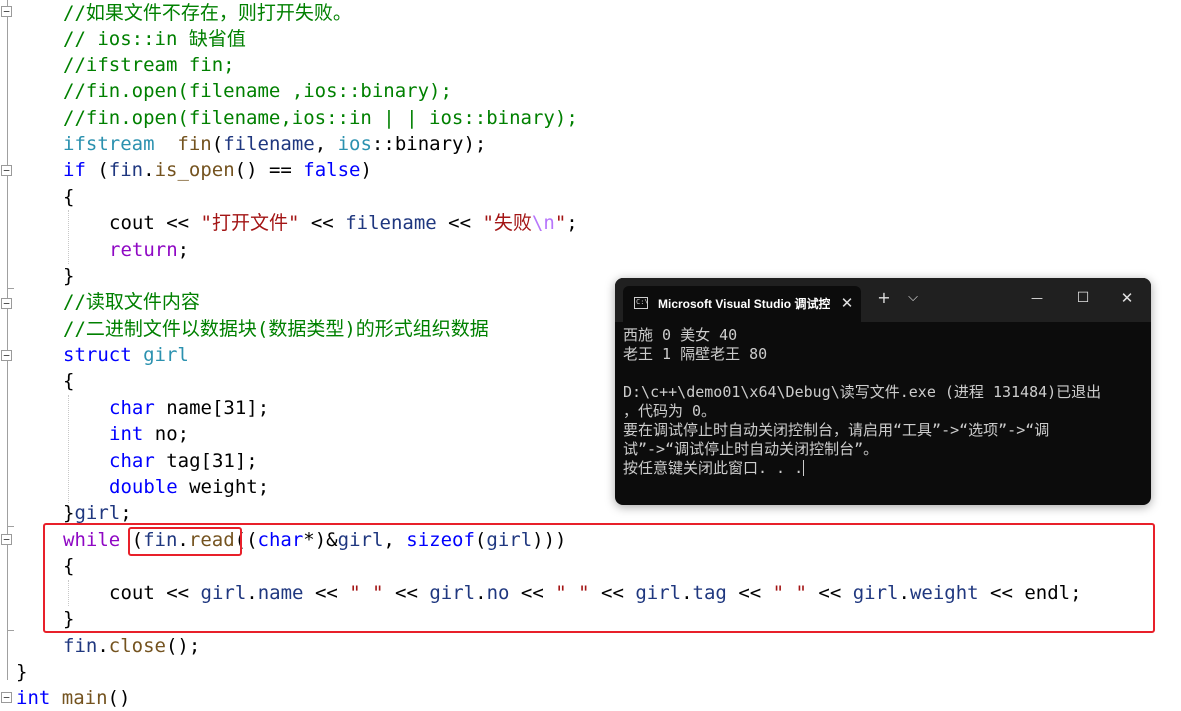  Describe the element at coordinates (1127, 298) in the screenshot. I see `close-button: ✕` at that location.